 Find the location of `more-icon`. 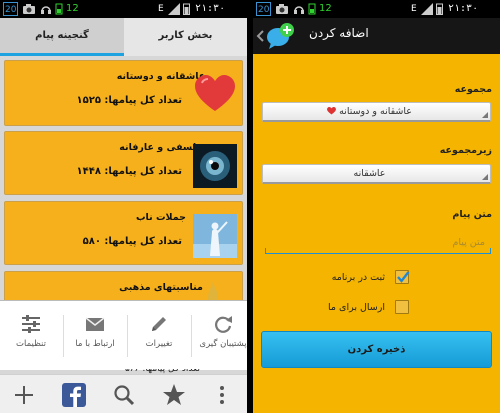

more-icon is located at coordinates (222, 395).